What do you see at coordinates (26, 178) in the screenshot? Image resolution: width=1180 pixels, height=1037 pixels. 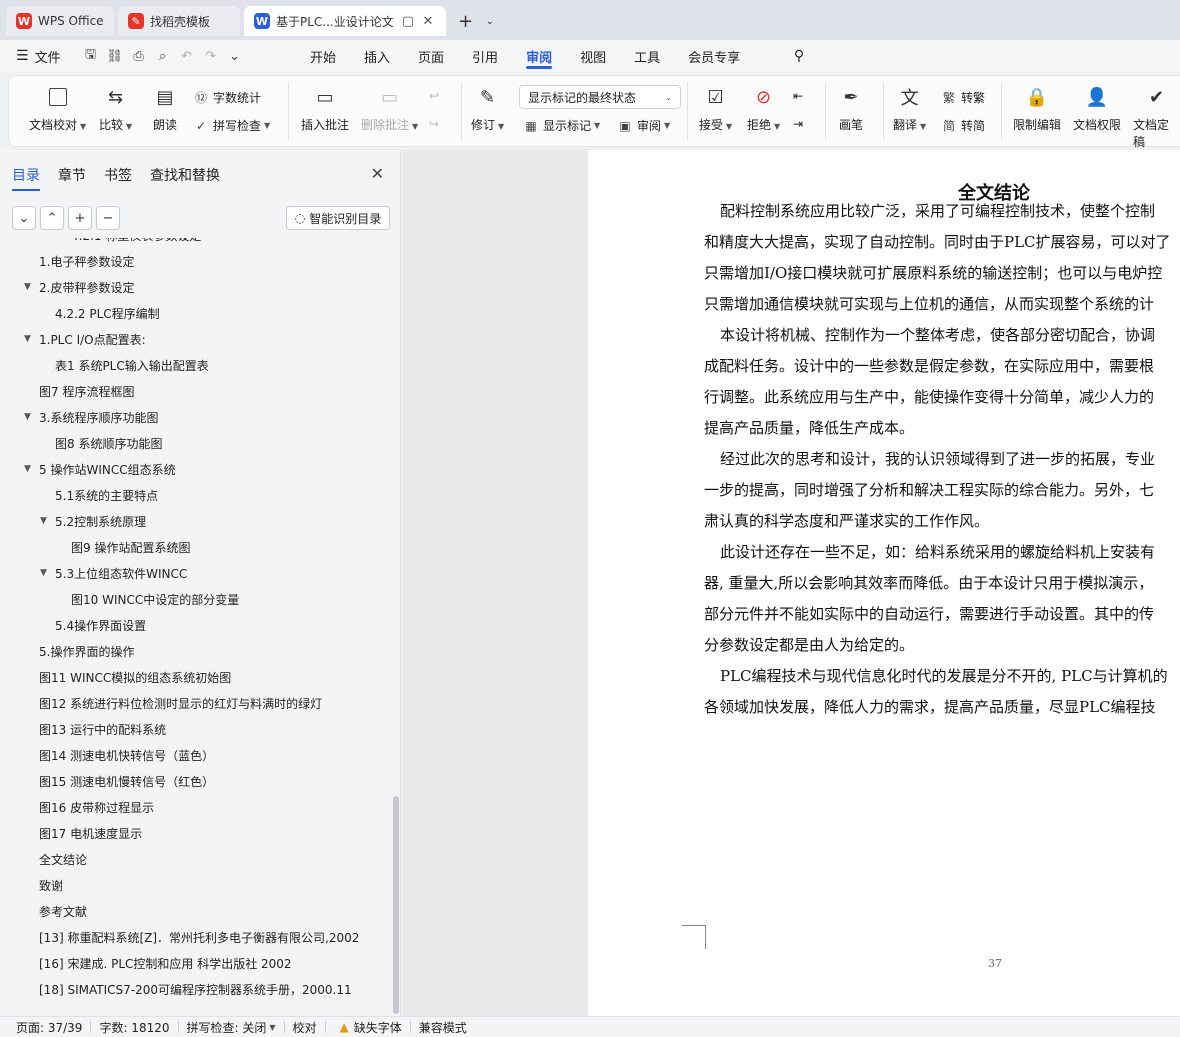 I see `panel-tab-0: 目录` at bounding box center [26, 178].